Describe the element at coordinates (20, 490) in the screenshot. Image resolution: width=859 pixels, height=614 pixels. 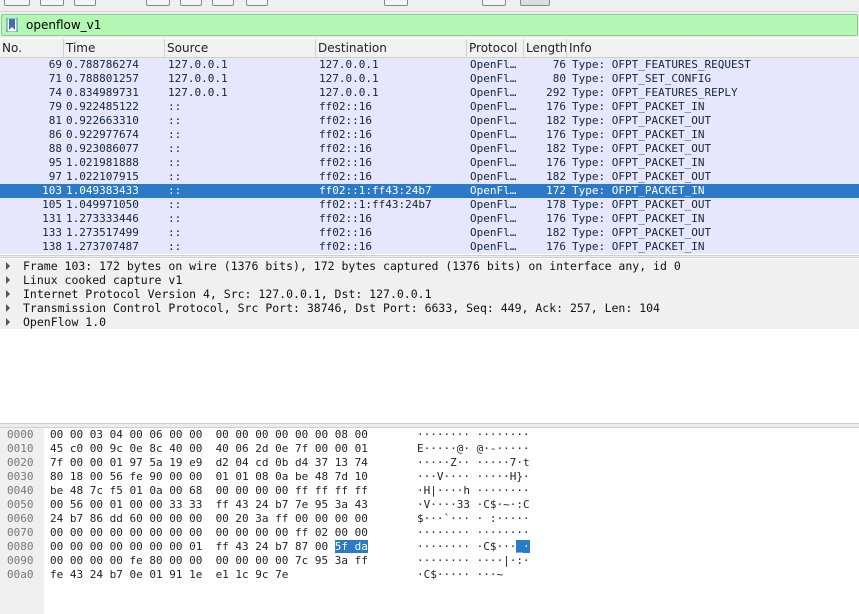
I see `hex-offset: 0040` at that location.